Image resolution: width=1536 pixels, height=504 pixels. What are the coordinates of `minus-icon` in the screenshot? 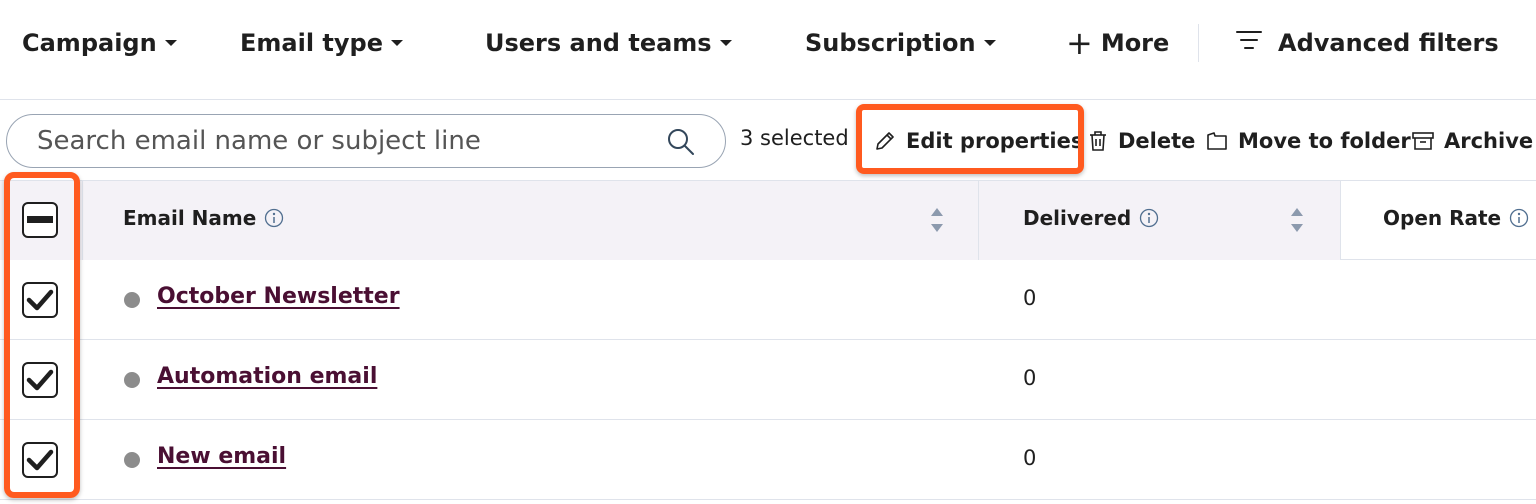 It's located at (40, 219).